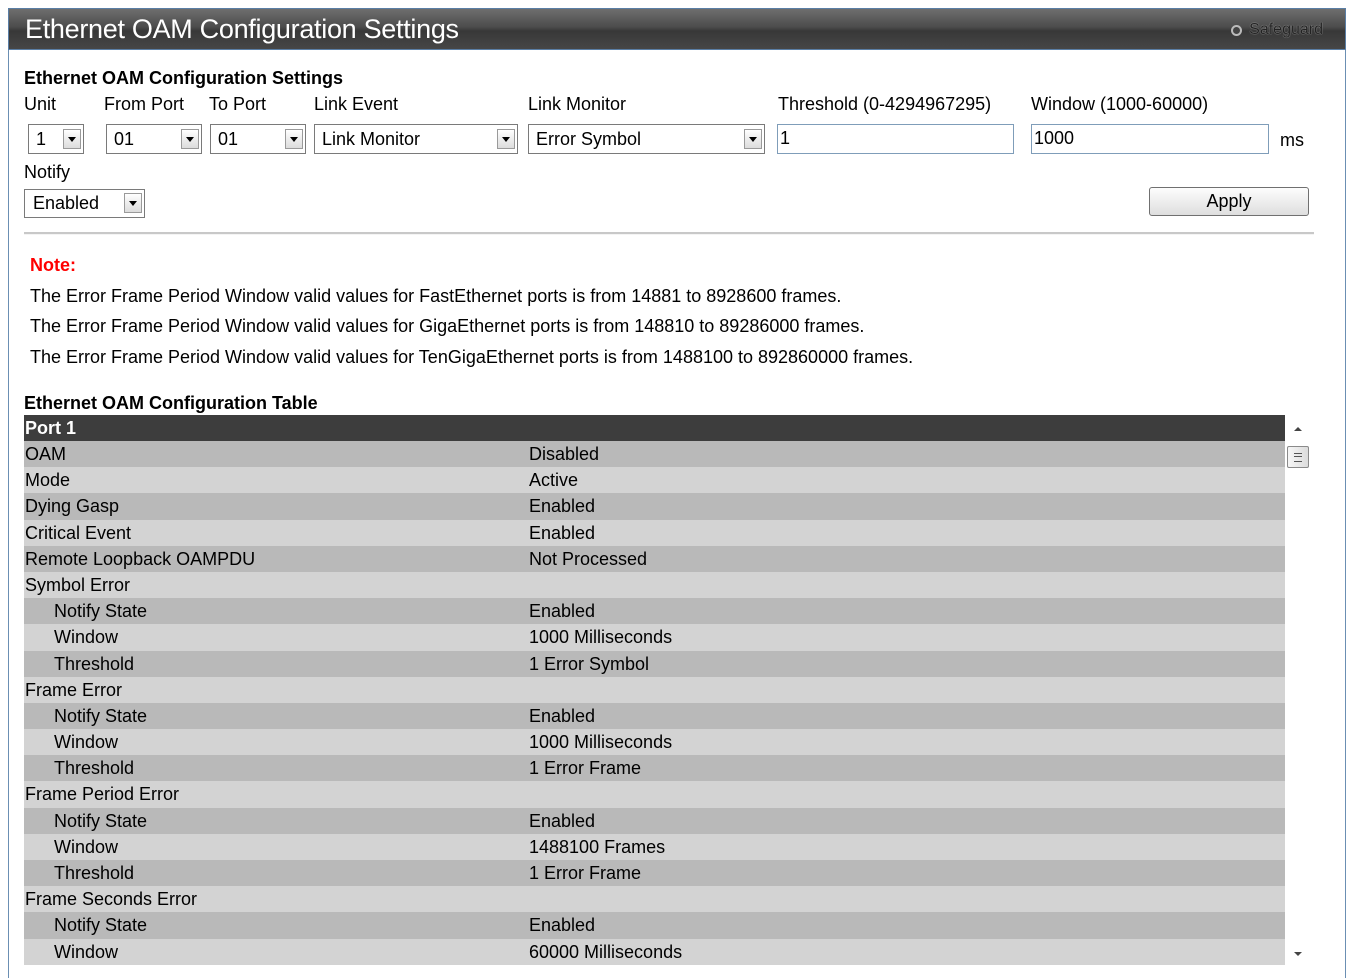 The height and width of the screenshot is (978, 1354). I want to click on row-key: Mode, so click(48, 480).